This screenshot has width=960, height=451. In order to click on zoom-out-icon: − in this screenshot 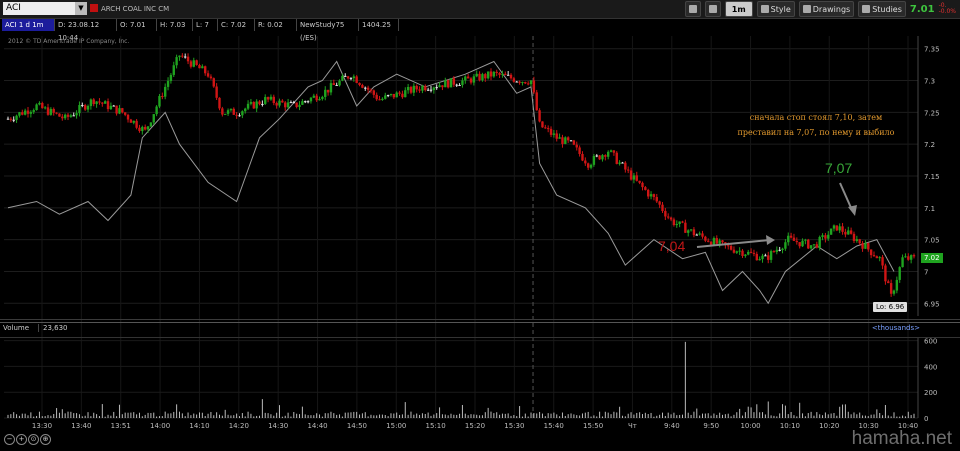, I will do `click(9, 439)`.